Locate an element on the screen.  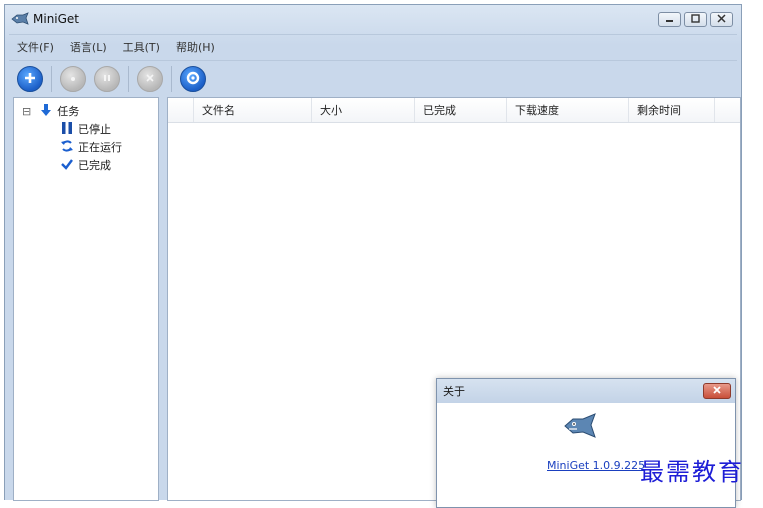
maximize-icon is located at coordinates (695, 19).